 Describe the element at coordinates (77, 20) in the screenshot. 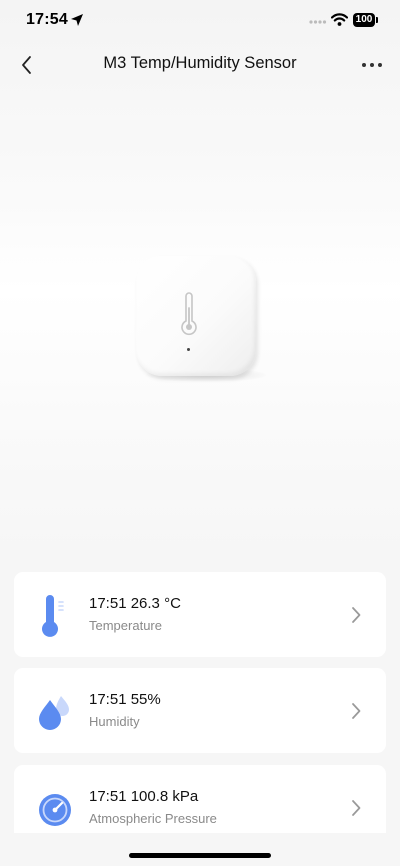

I see `location-arrow-icon` at that location.